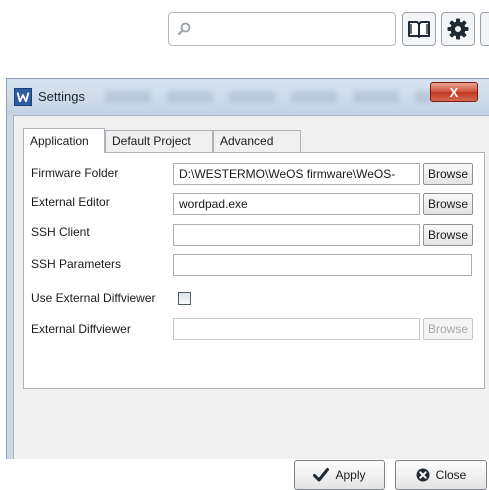  Describe the element at coordinates (76, 264) in the screenshot. I see `ssh-parameters-label: SSH Parameters` at that location.